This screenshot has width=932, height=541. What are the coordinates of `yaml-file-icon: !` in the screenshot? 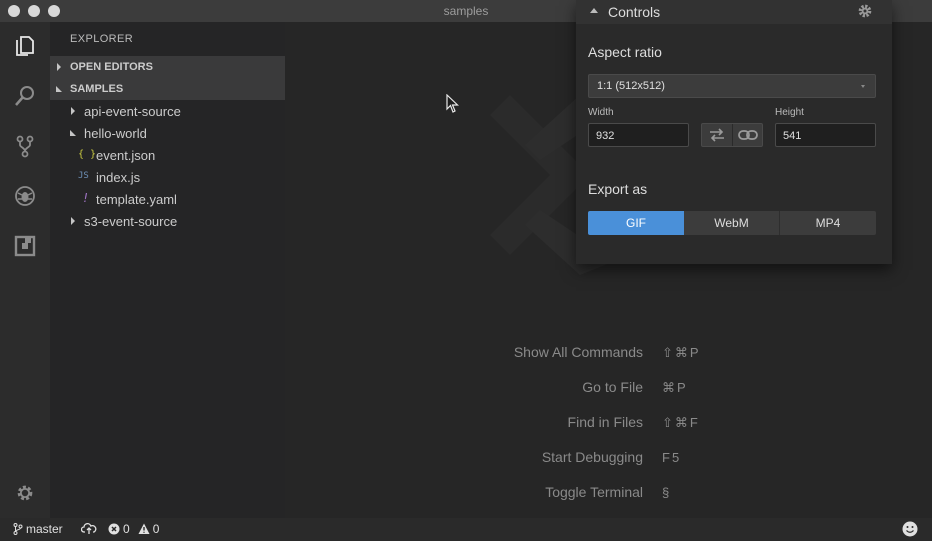 It's located at (86, 198).